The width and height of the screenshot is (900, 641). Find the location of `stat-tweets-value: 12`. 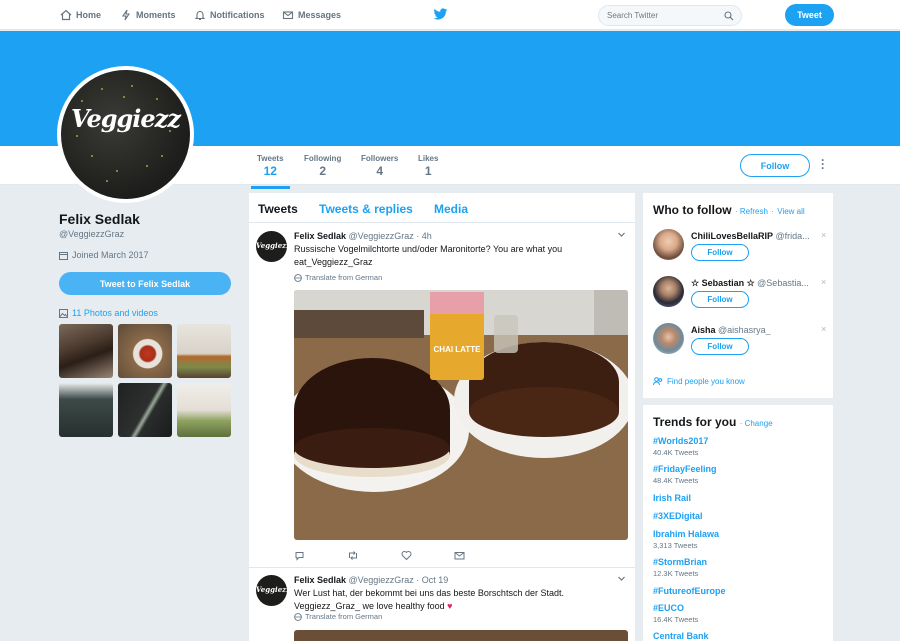

stat-tweets-value: 12 is located at coordinates (270, 171).